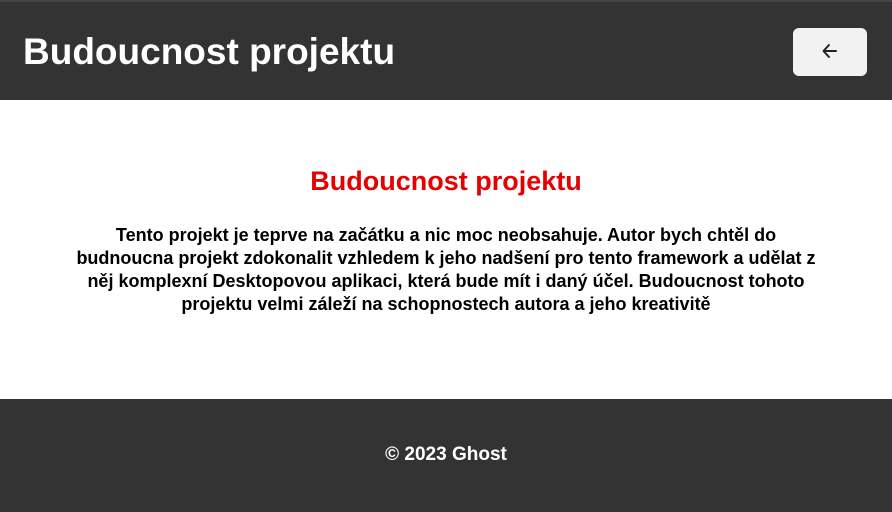  What do you see at coordinates (446, 181) in the screenshot?
I see `section-heading: Budoucnost projektu` at bounding box center [446, 181].